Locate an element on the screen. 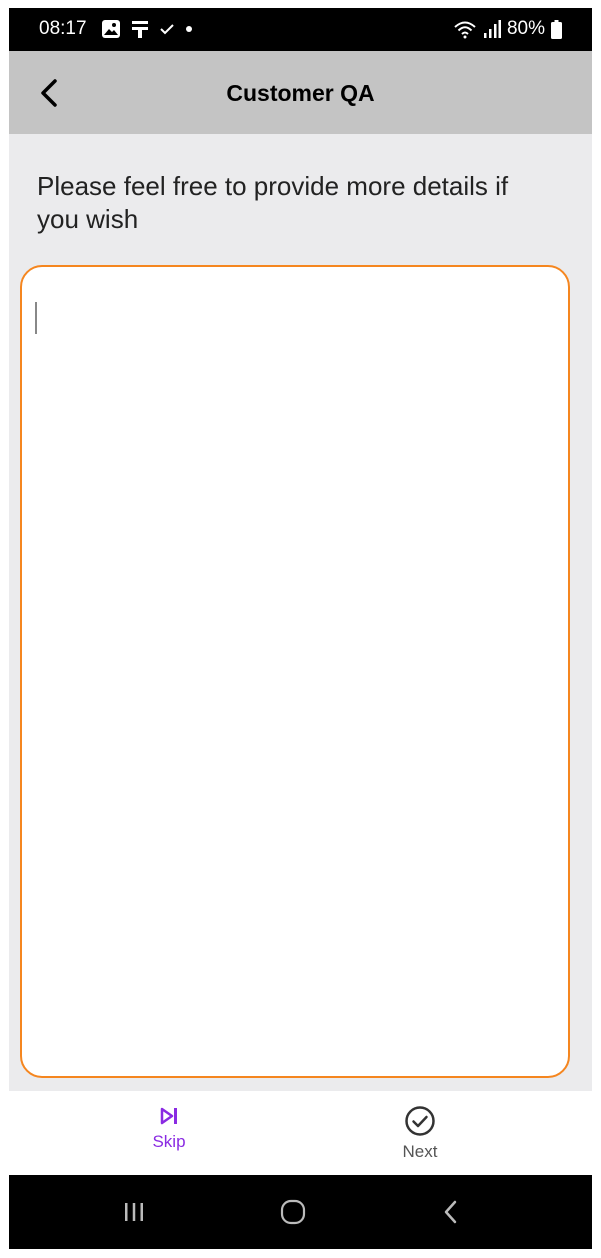  skip-button: Skip is located at coordinates (169, 1133).